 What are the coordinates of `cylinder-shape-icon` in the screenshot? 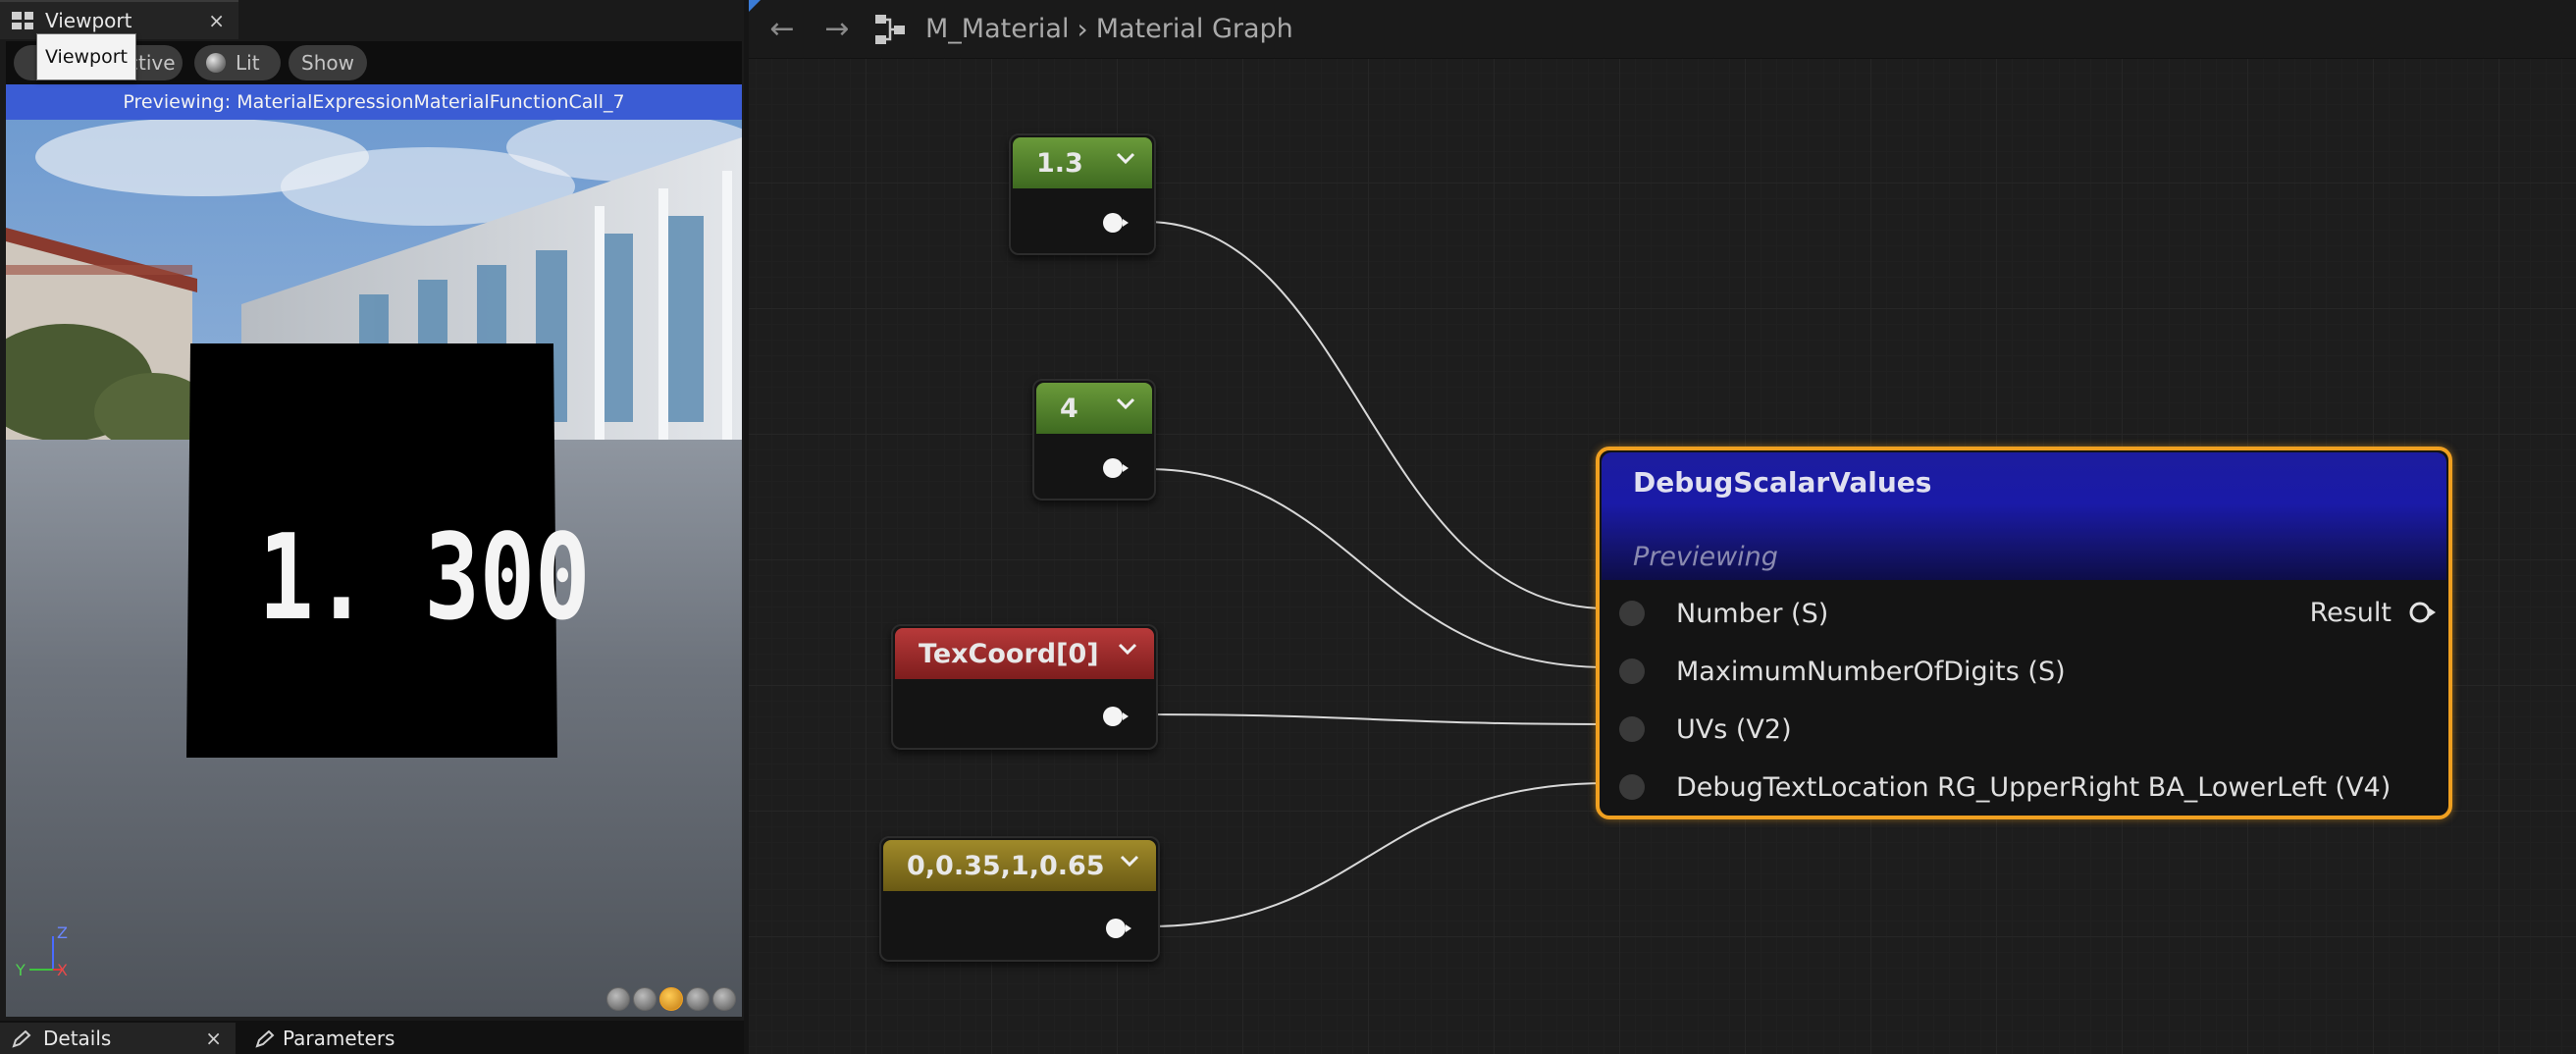 It's located at (618, 999).